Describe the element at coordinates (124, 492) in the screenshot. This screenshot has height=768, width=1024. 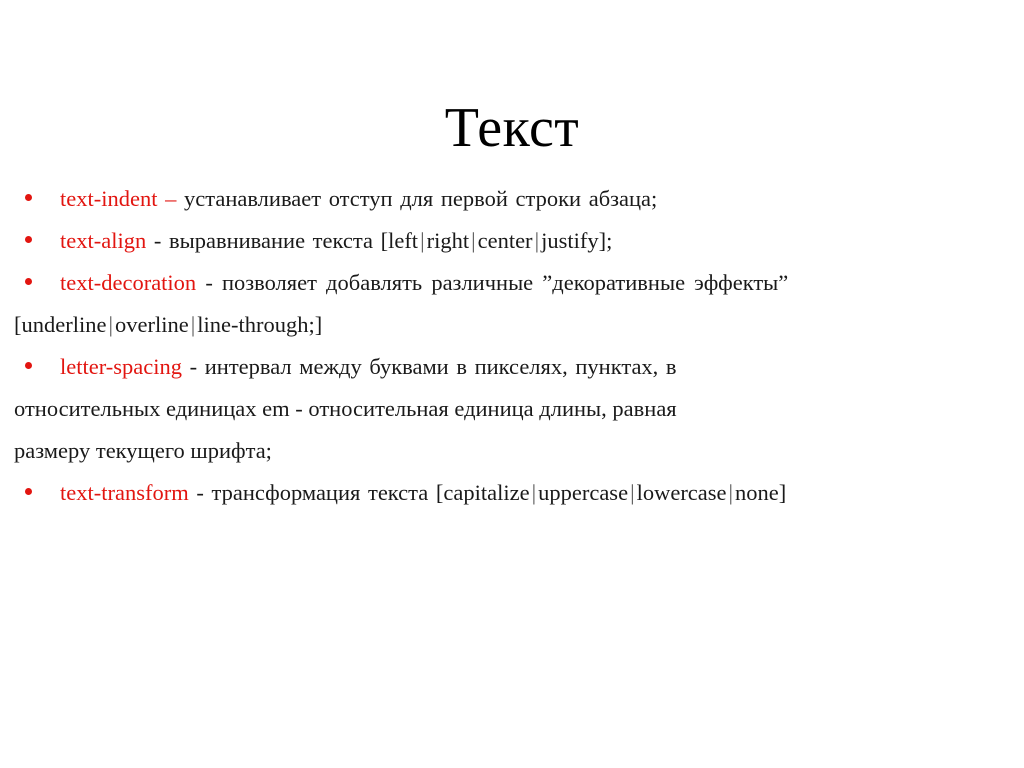
I see `property-keyword: text-transform` at that location.